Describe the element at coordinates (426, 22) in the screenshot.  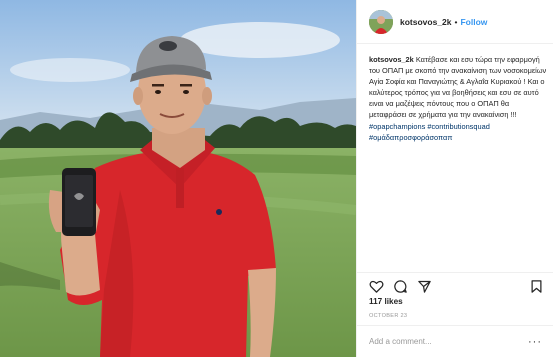
I see `username-link: kotsovos_2k` at that location.